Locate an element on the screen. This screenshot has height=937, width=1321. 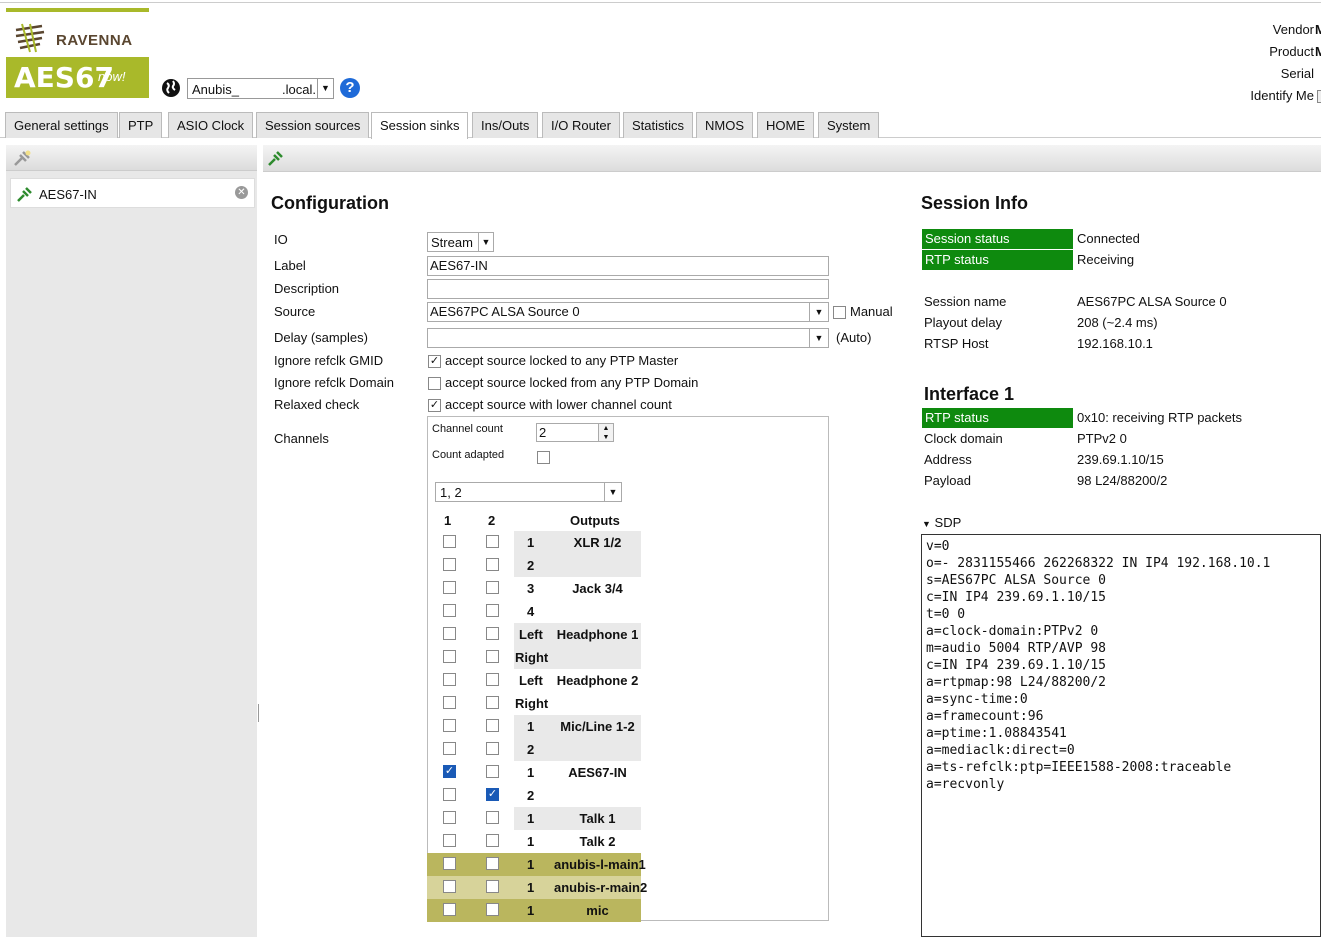
delay-select: ▼ is located at coordinates (628, 338).